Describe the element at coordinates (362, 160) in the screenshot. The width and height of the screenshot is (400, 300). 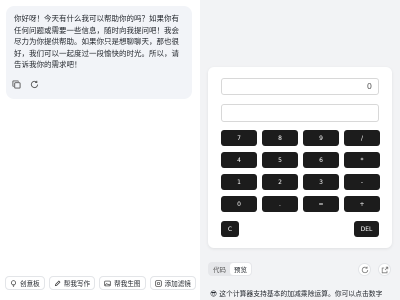
I see `key-multiply: *` at that location.